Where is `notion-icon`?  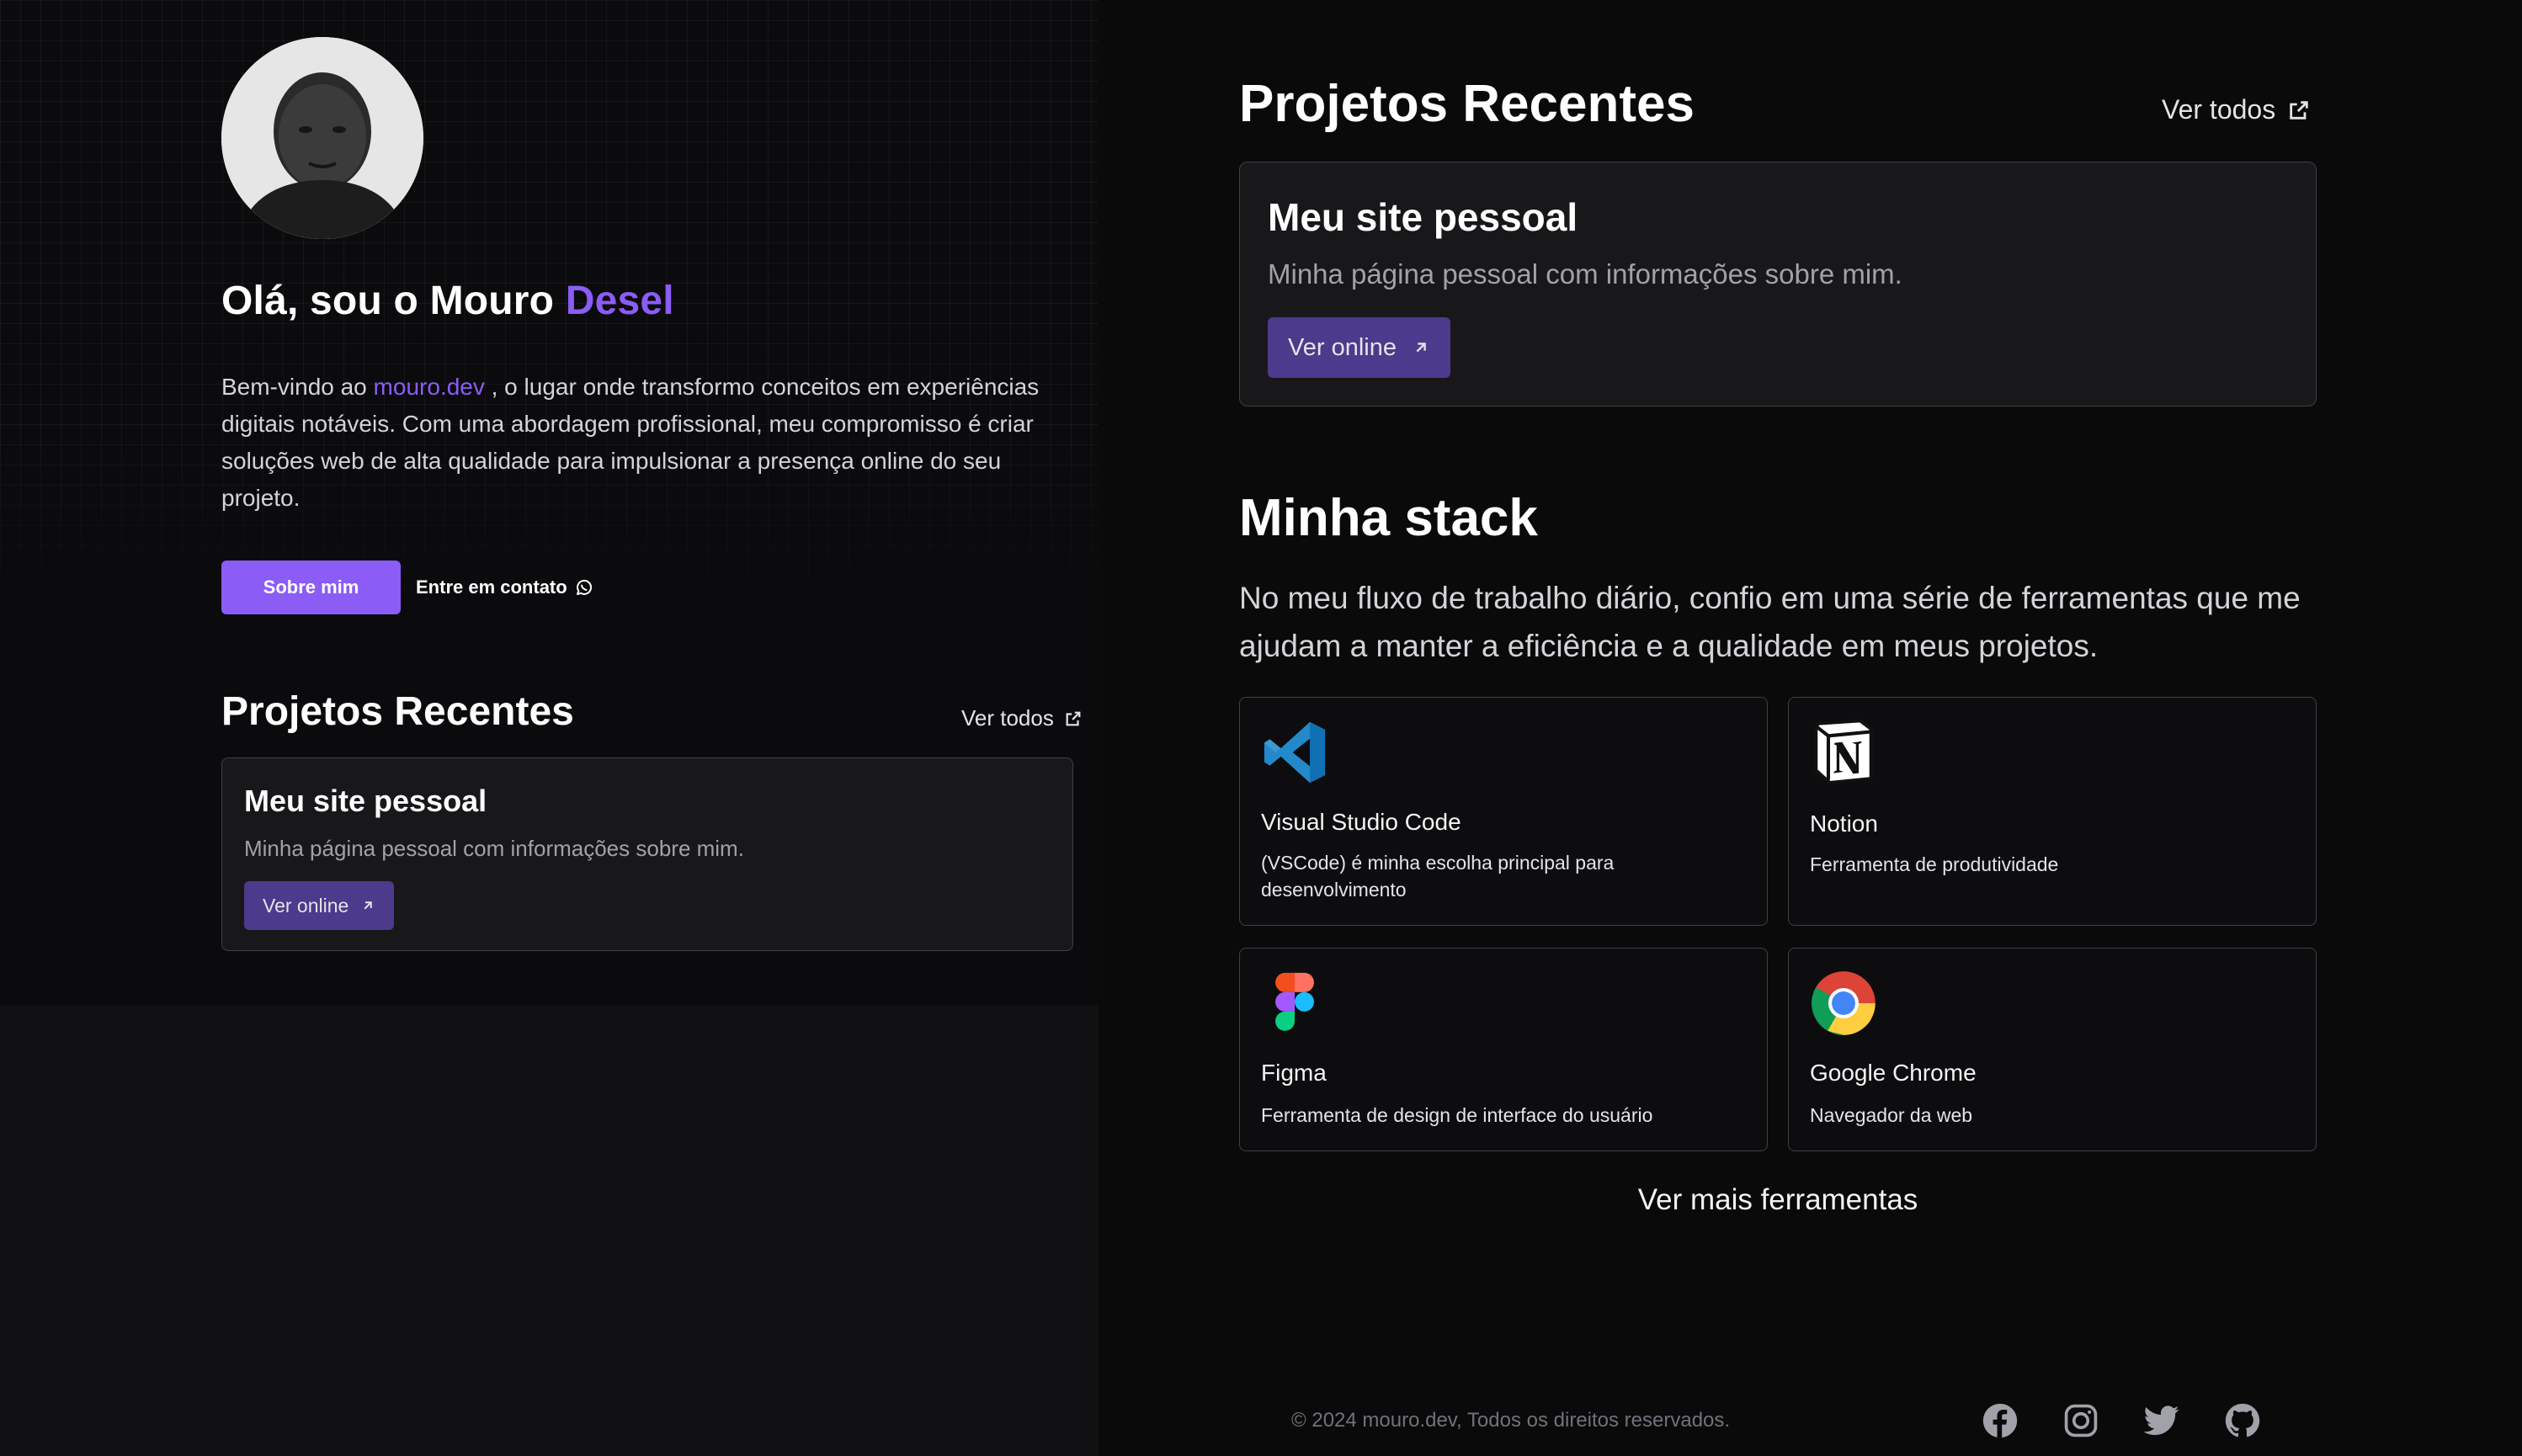
notion-icon is located at coordinates (1843, 752).